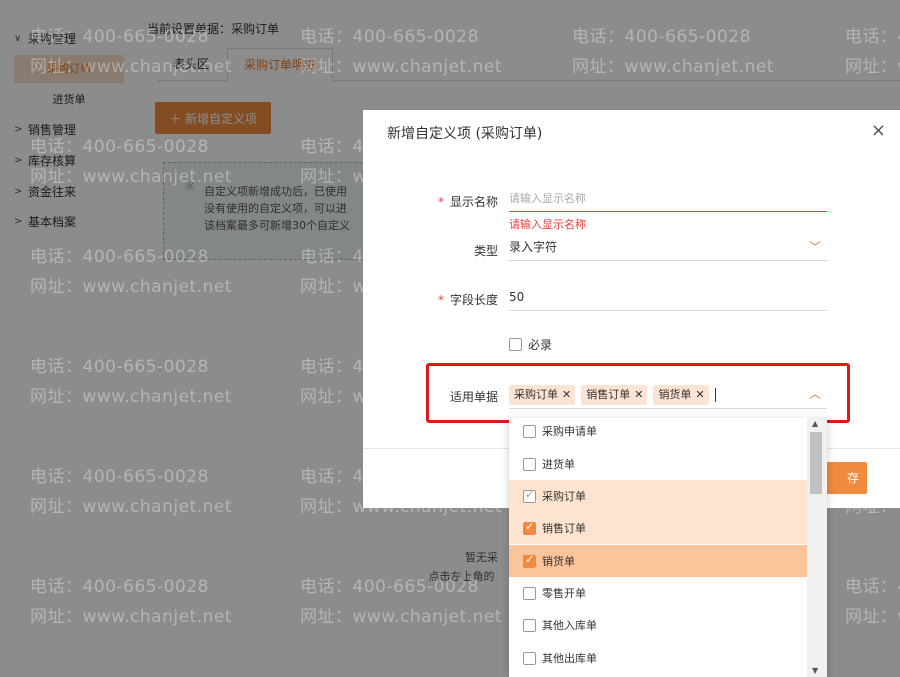 The height and width of the screenshot is (677, 900). Describe the element at coordinates (815, 393) in the screenshot. I see `chevron-up-icon: ︿` at that location.